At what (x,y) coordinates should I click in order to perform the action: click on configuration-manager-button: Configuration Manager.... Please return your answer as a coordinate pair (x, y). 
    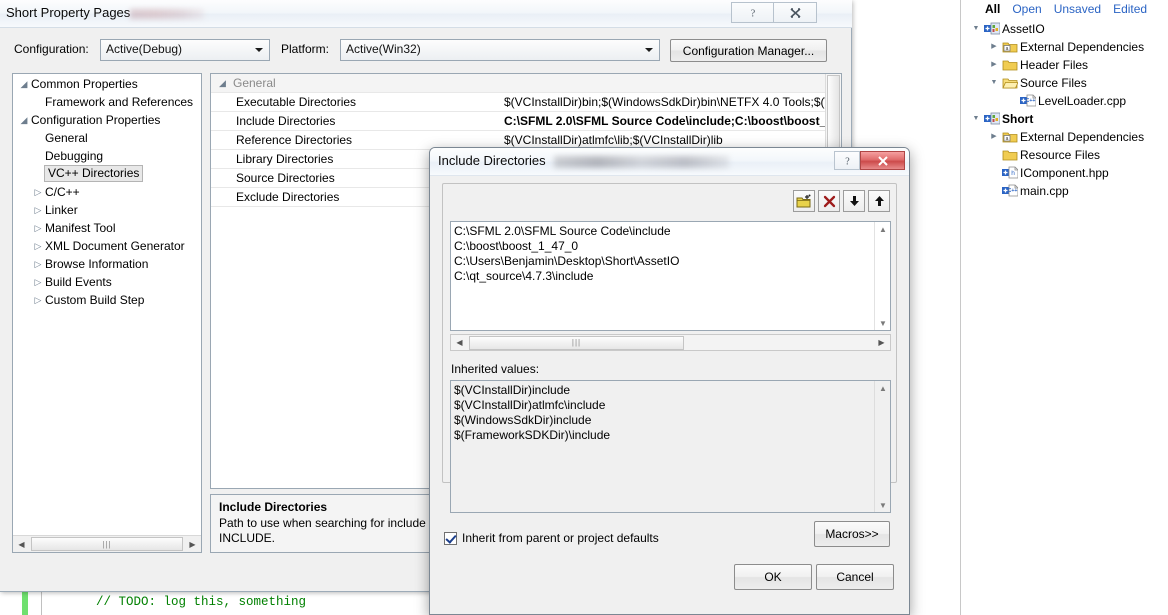
    Looking at the image, I should click on (748, 50).